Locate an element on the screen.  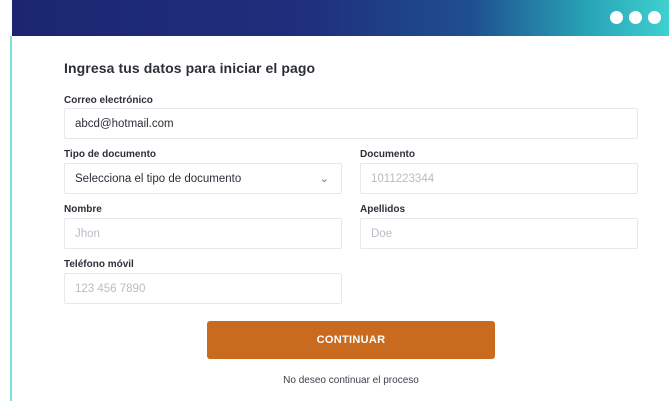
email-field: abcd@hotmail.com is located at coordinates (351, 123).